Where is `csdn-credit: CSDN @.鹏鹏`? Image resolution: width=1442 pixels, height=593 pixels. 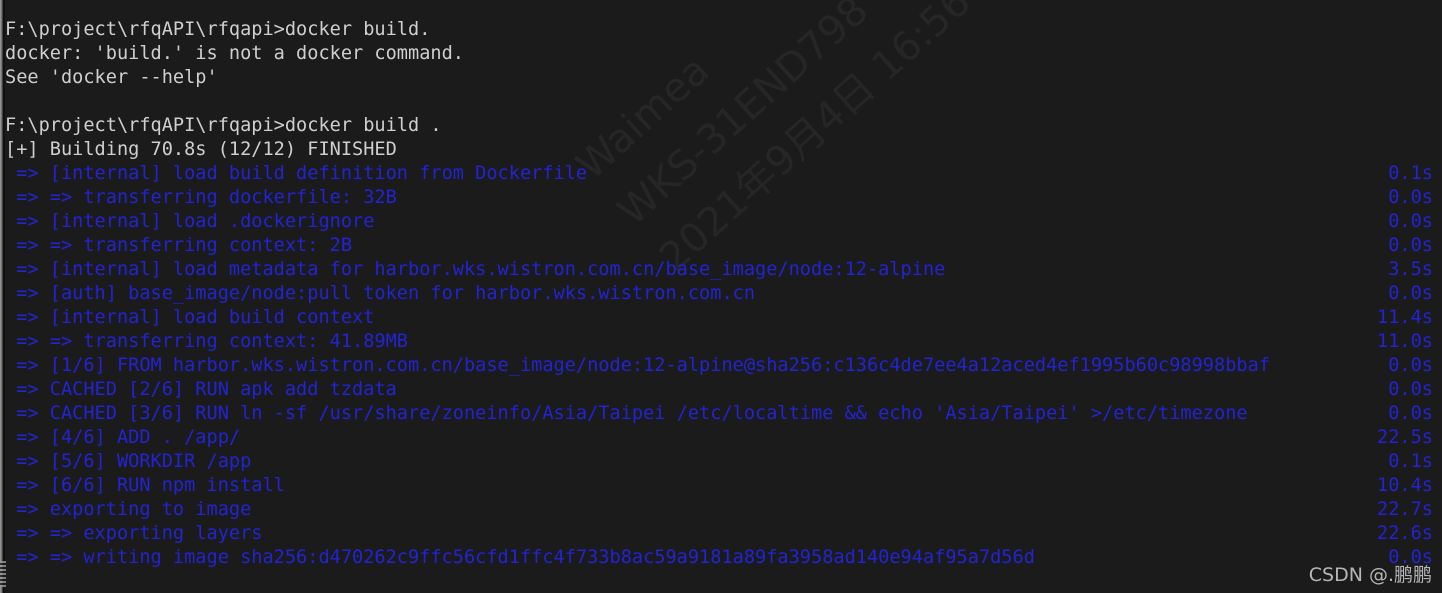
csdn-credit: CSDN @.鹏鹏 is located at coordinates (1370, 575).